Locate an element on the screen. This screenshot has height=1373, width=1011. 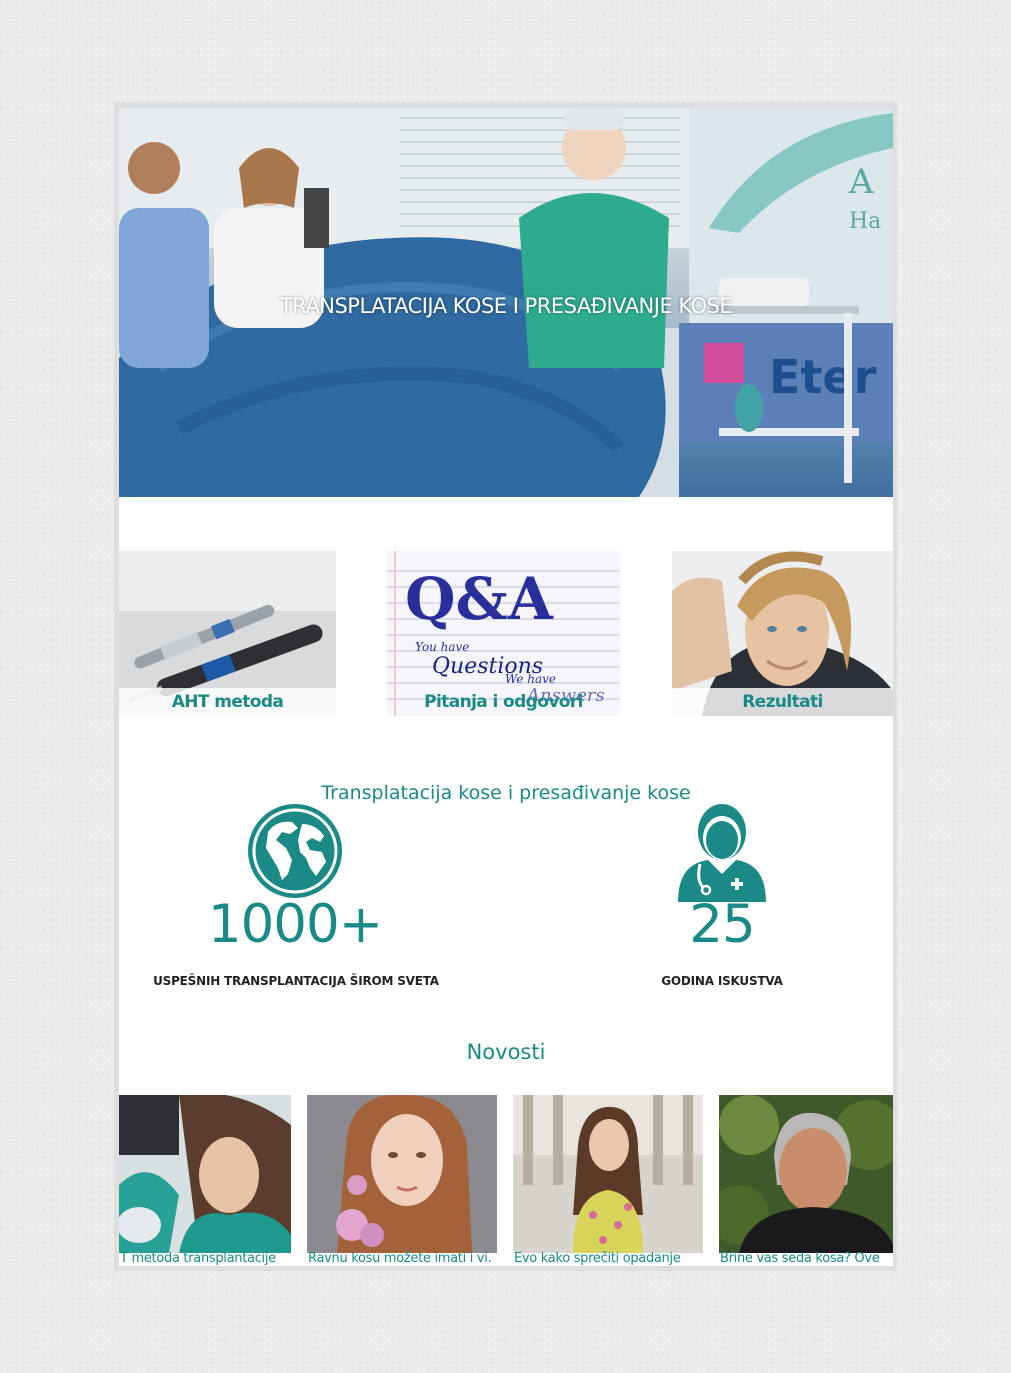
stat-caption-years: GODINA ISKUSTVA is located at coordinates (722, 981).